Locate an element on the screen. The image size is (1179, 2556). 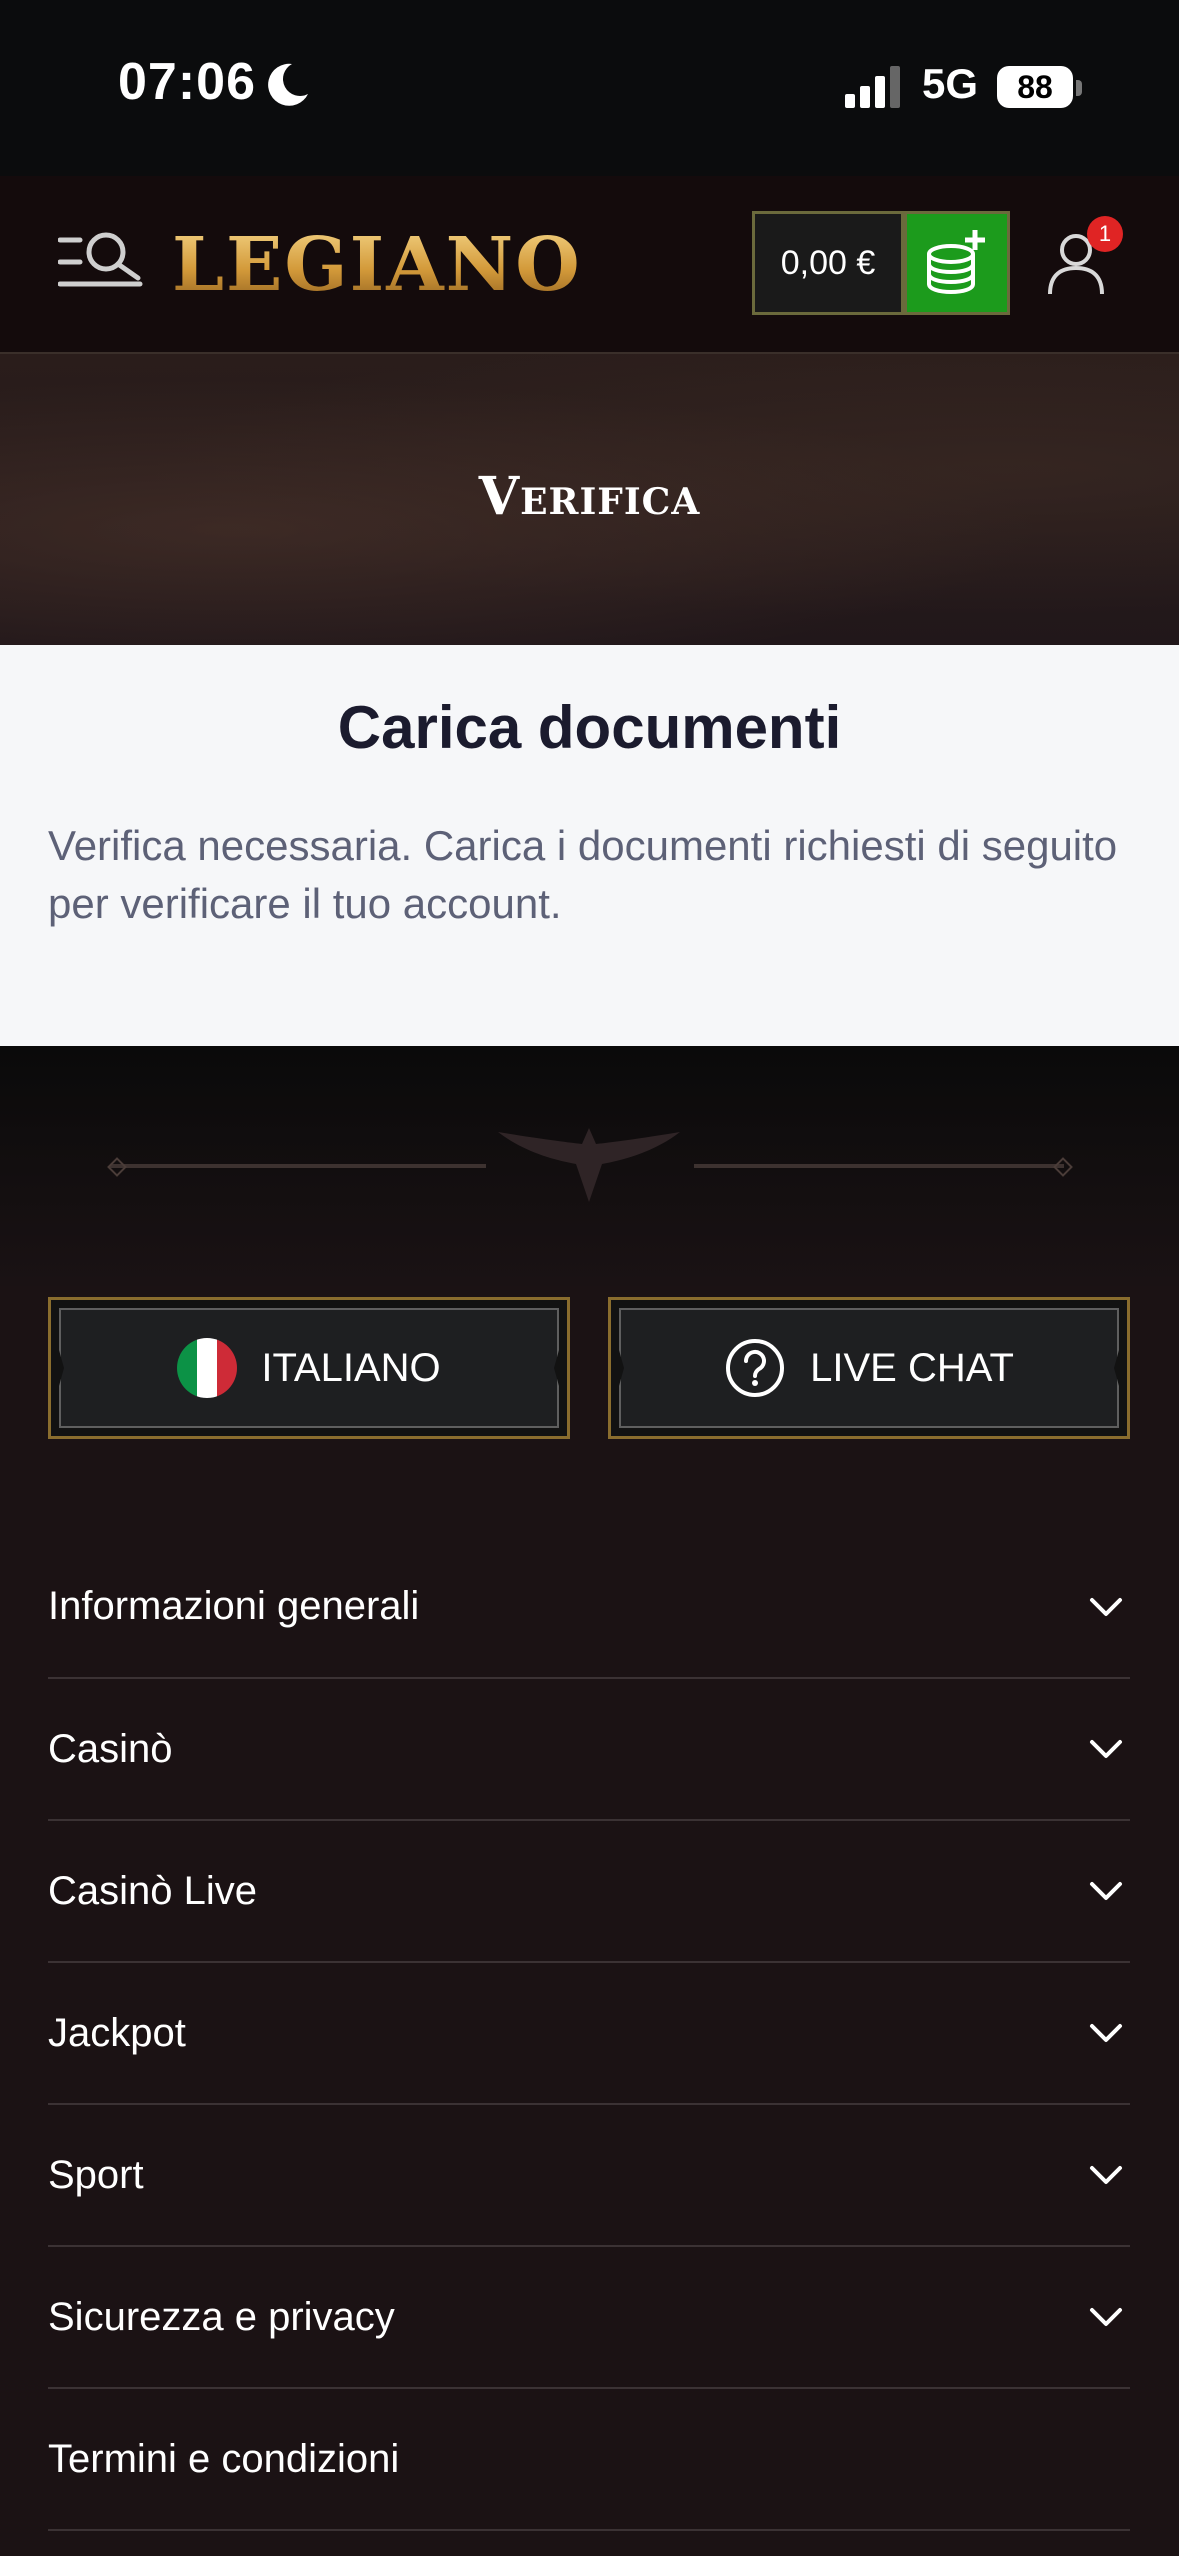
eagle-emblem-icon is located at coordinates (589, 1165).